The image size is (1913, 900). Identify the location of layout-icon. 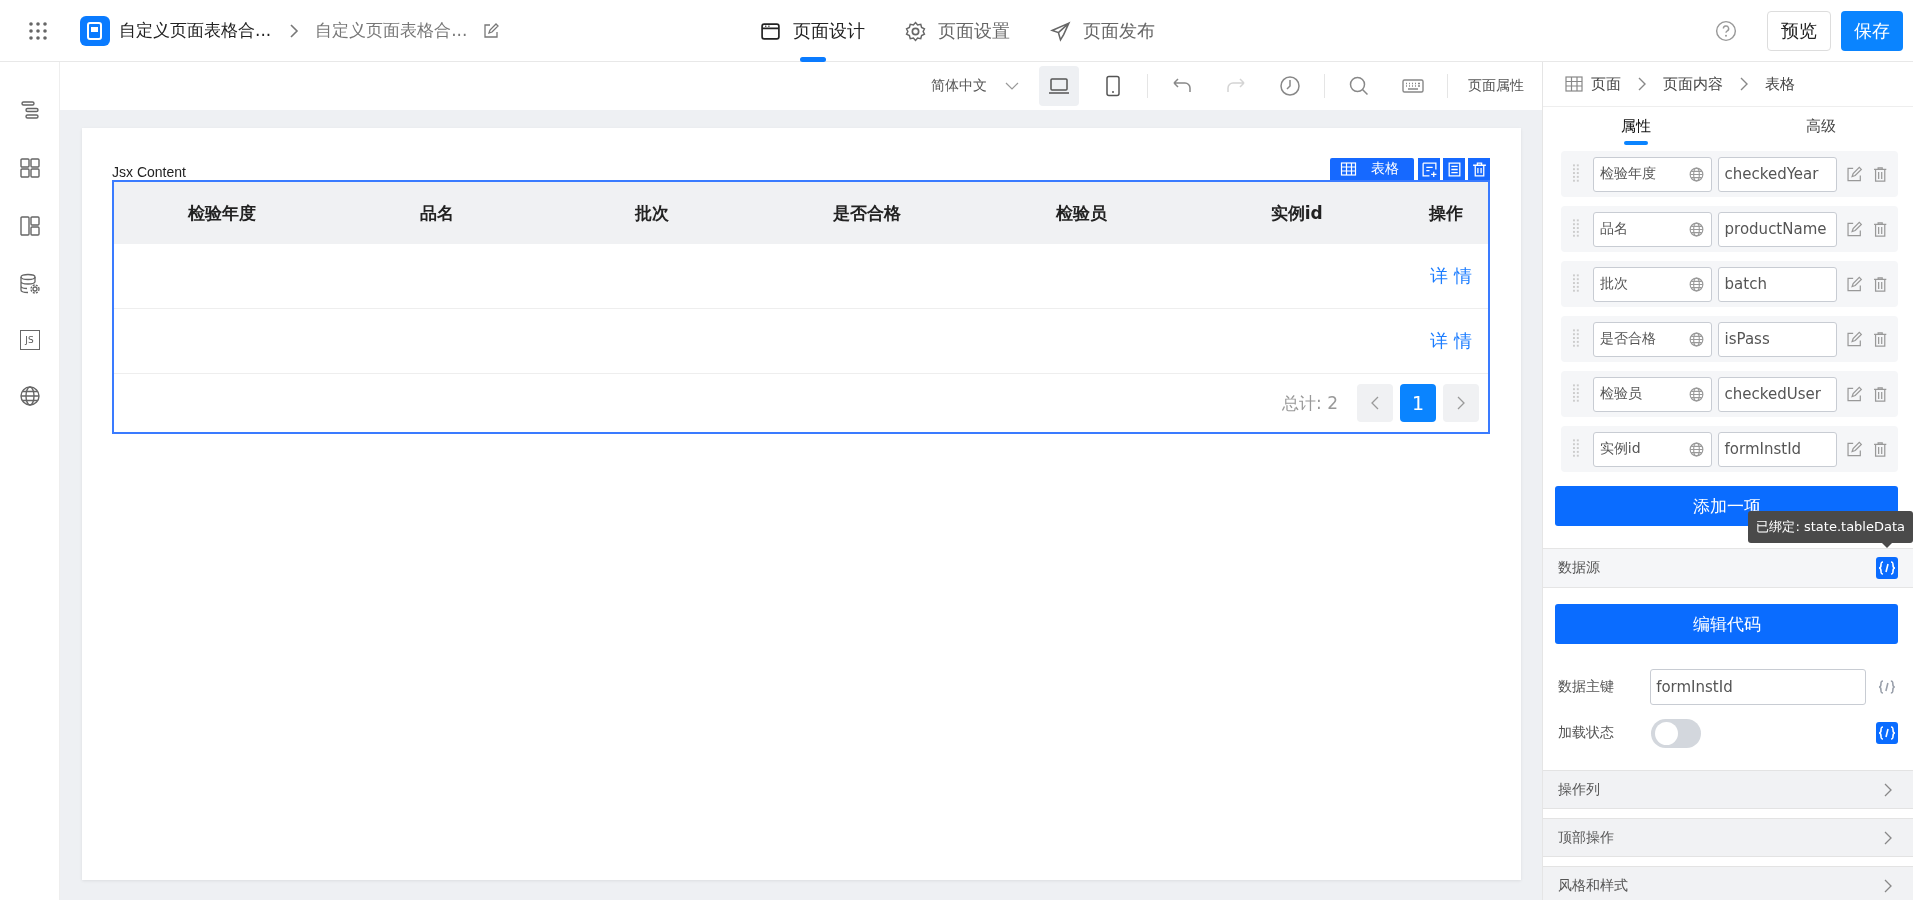
(29, 226).